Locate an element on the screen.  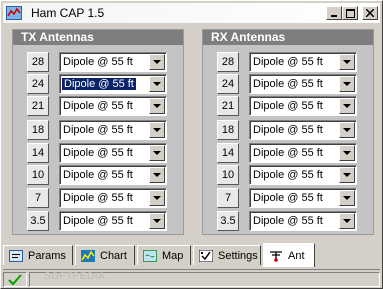
status-icon-cell is located at coordinates (15, 279).